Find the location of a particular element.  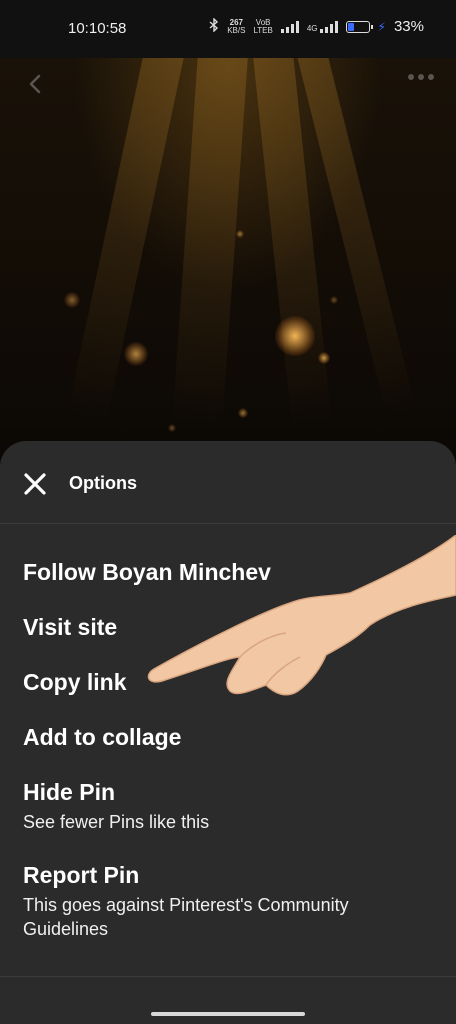

pointing-hand-icon is located at coordinates (301, 615).